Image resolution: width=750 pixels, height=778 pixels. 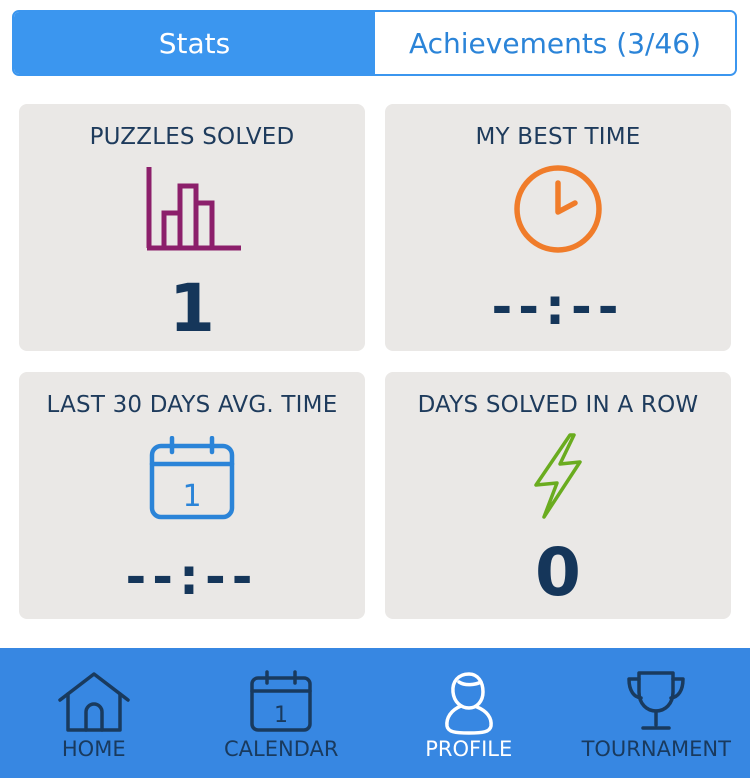 What do you see at coordinates (94, 702) in the screenshot?
I see `home-icon` at bounding box center [94, 702].